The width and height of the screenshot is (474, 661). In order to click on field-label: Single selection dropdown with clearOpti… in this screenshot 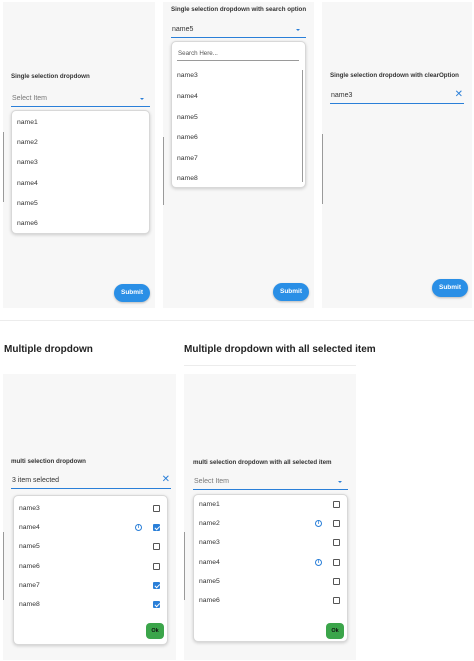, I will do `click(394, 75)`.